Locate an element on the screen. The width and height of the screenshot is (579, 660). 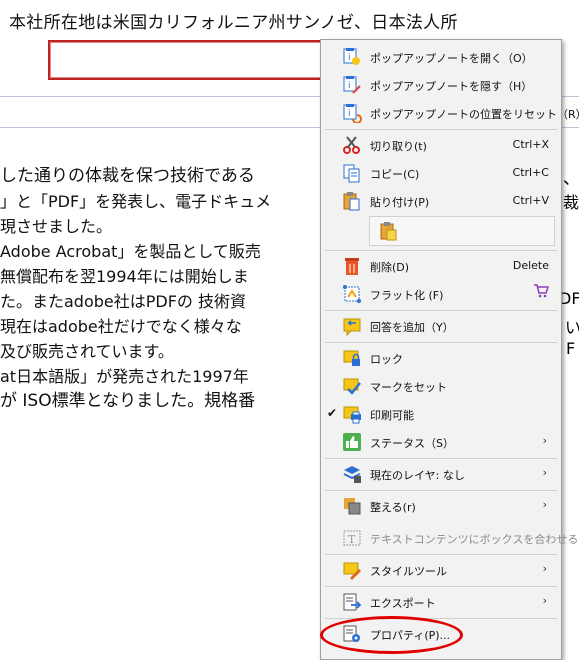
menu-item-printable: ✔ 印刷可能 is located at coordinates (441, 414).